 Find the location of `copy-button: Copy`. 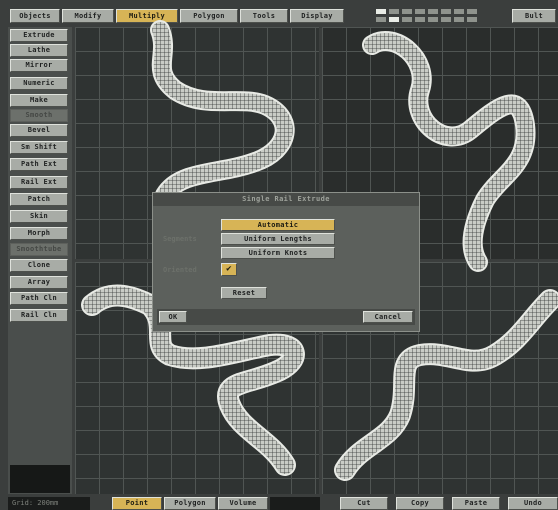

copy-button: Copy is located at coordinates (420, 503).